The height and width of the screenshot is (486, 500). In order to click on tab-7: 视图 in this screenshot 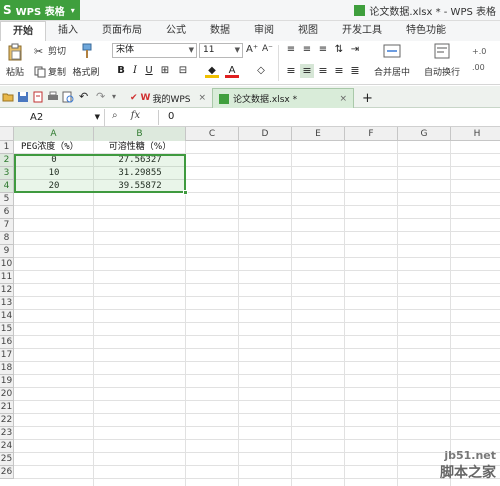, I will do `click(308, 31)`.